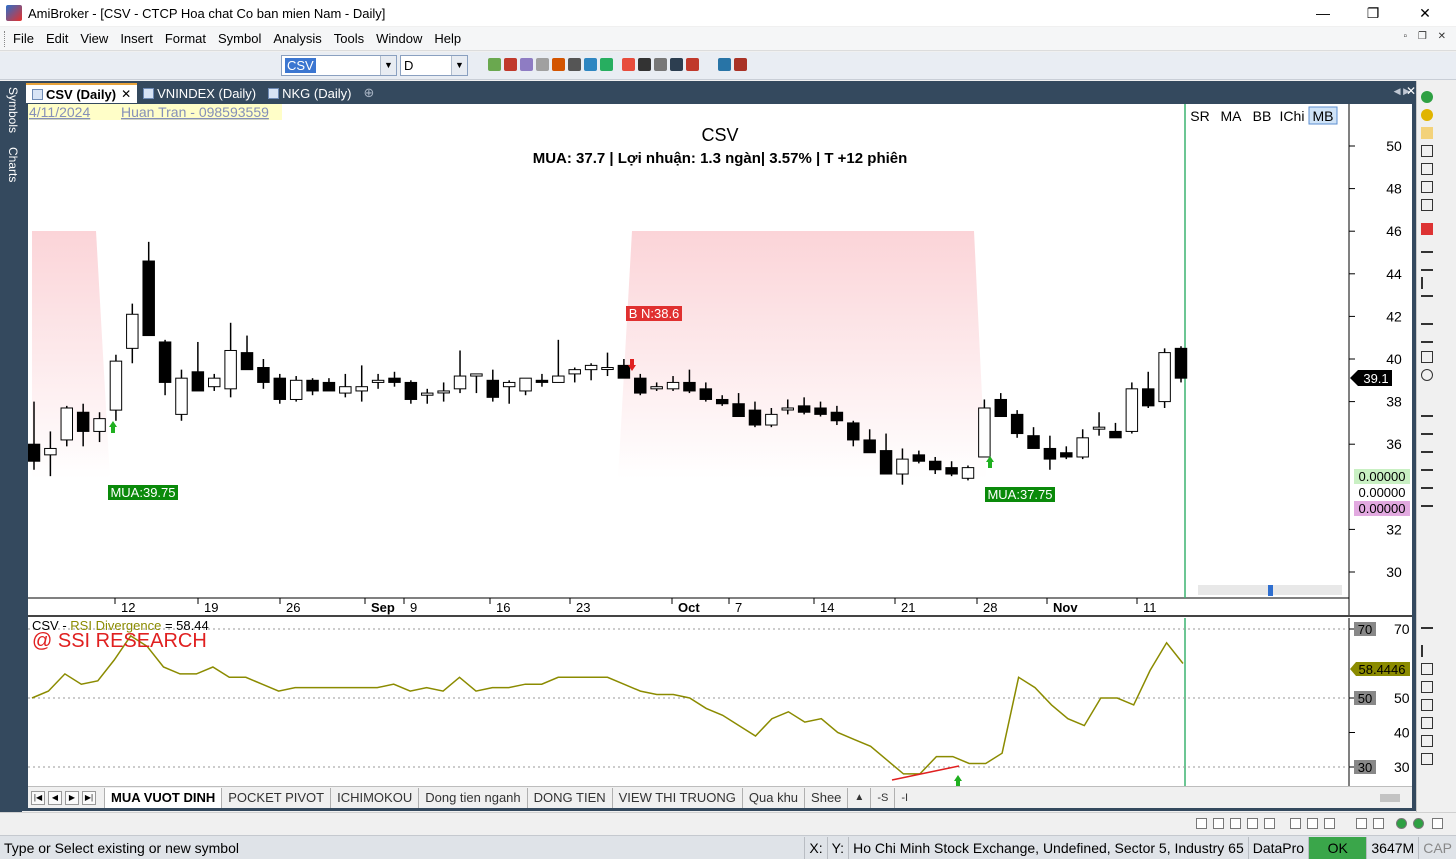  What do you see at coordinates (1427, 375) in the screenshot?
I see `ellipse-icon` at bounding box center [1427, 375].